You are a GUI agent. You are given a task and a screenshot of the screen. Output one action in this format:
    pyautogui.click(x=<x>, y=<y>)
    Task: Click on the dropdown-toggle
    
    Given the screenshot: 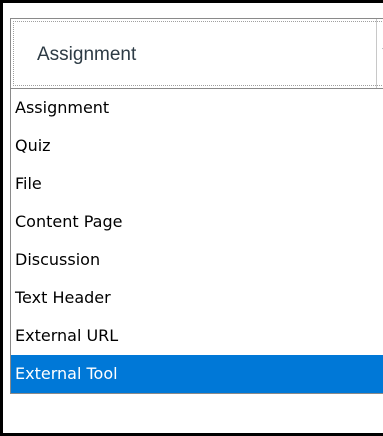 What is the action you would take?
    pyautogui.click(x=379, y=53)
    